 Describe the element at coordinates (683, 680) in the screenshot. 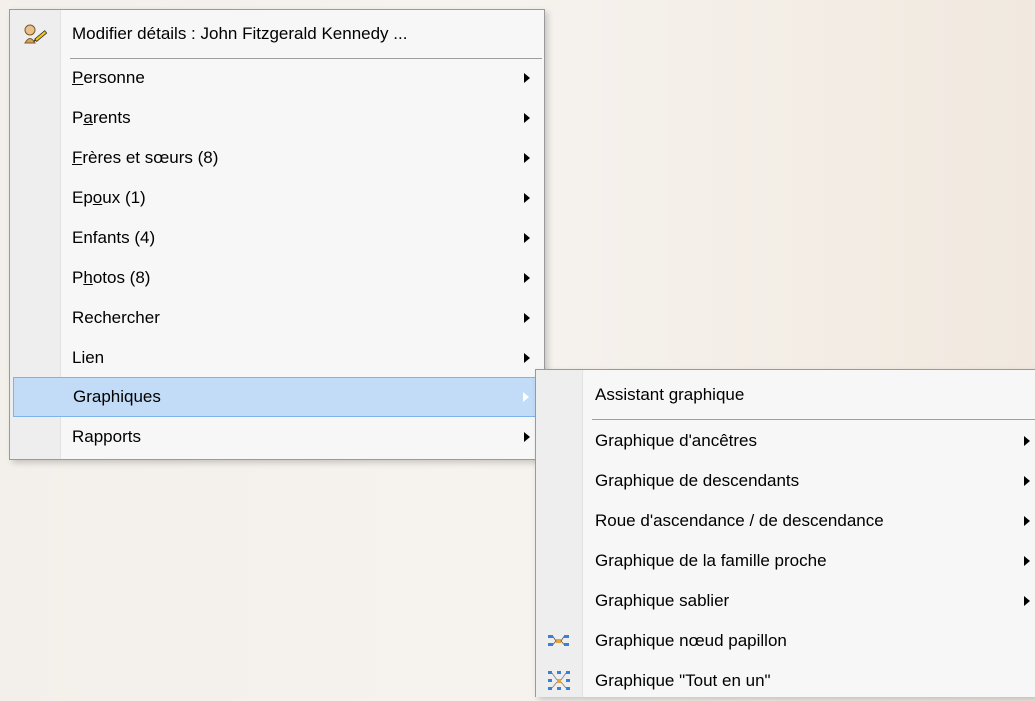

I see `menu-item-label: Graphique "Tout en un"` at that location.